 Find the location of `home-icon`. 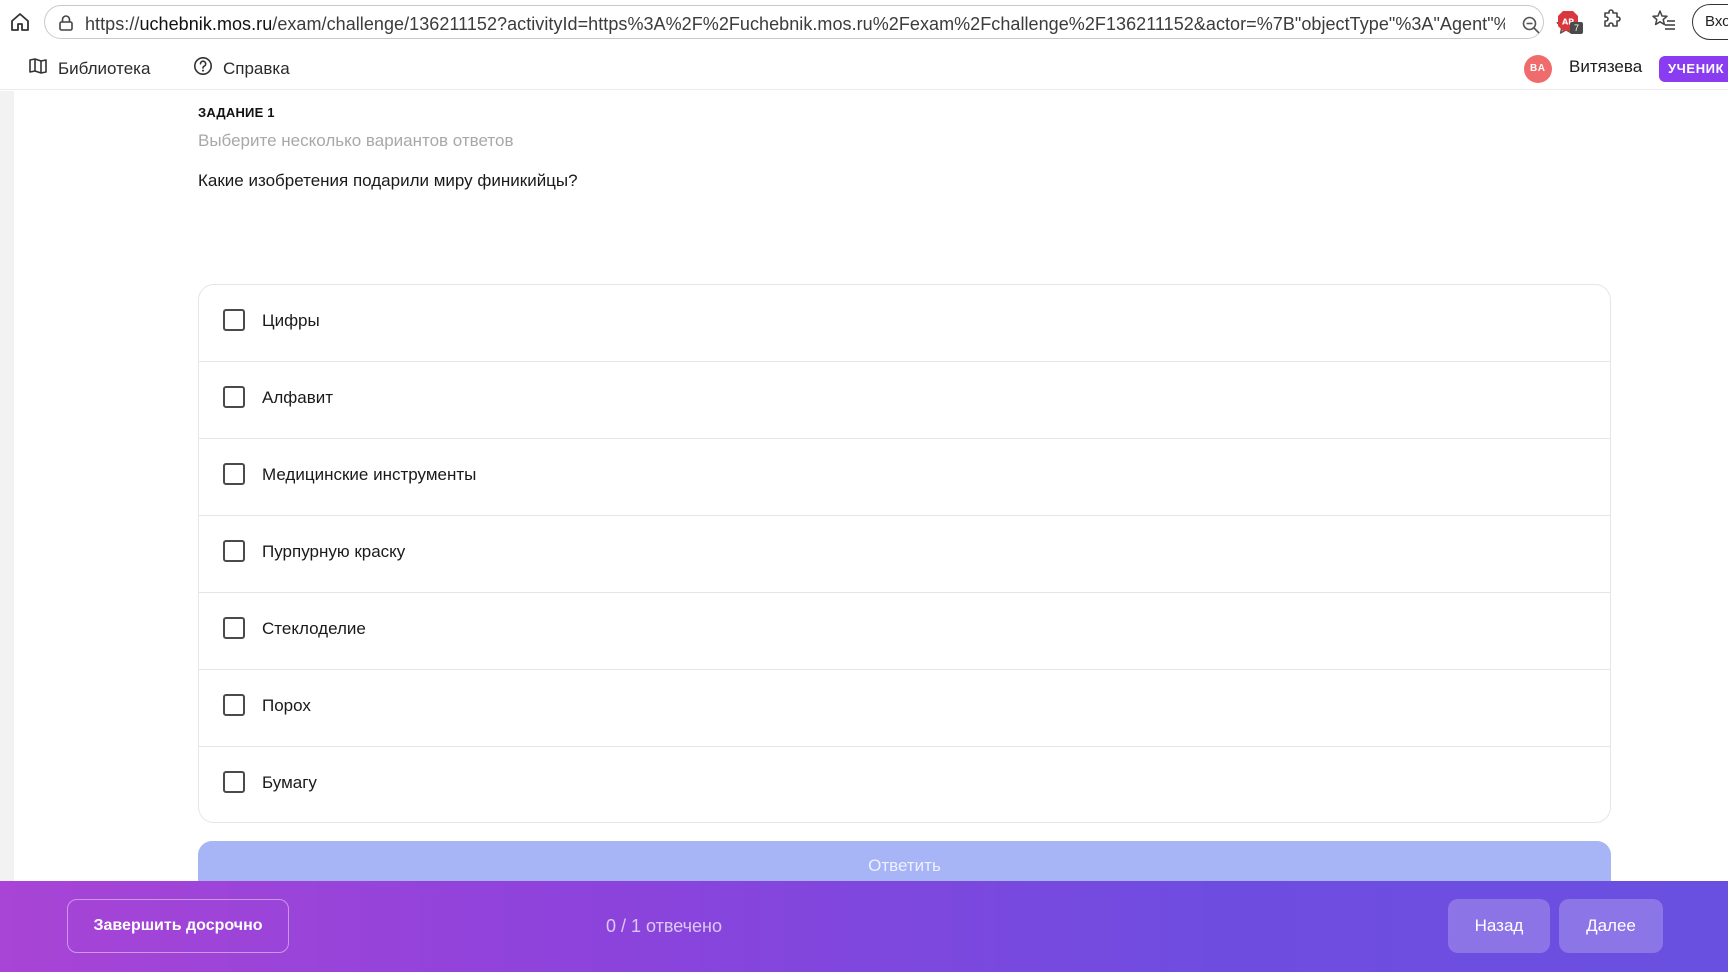

home-icon is located at coordinates (20, 22).